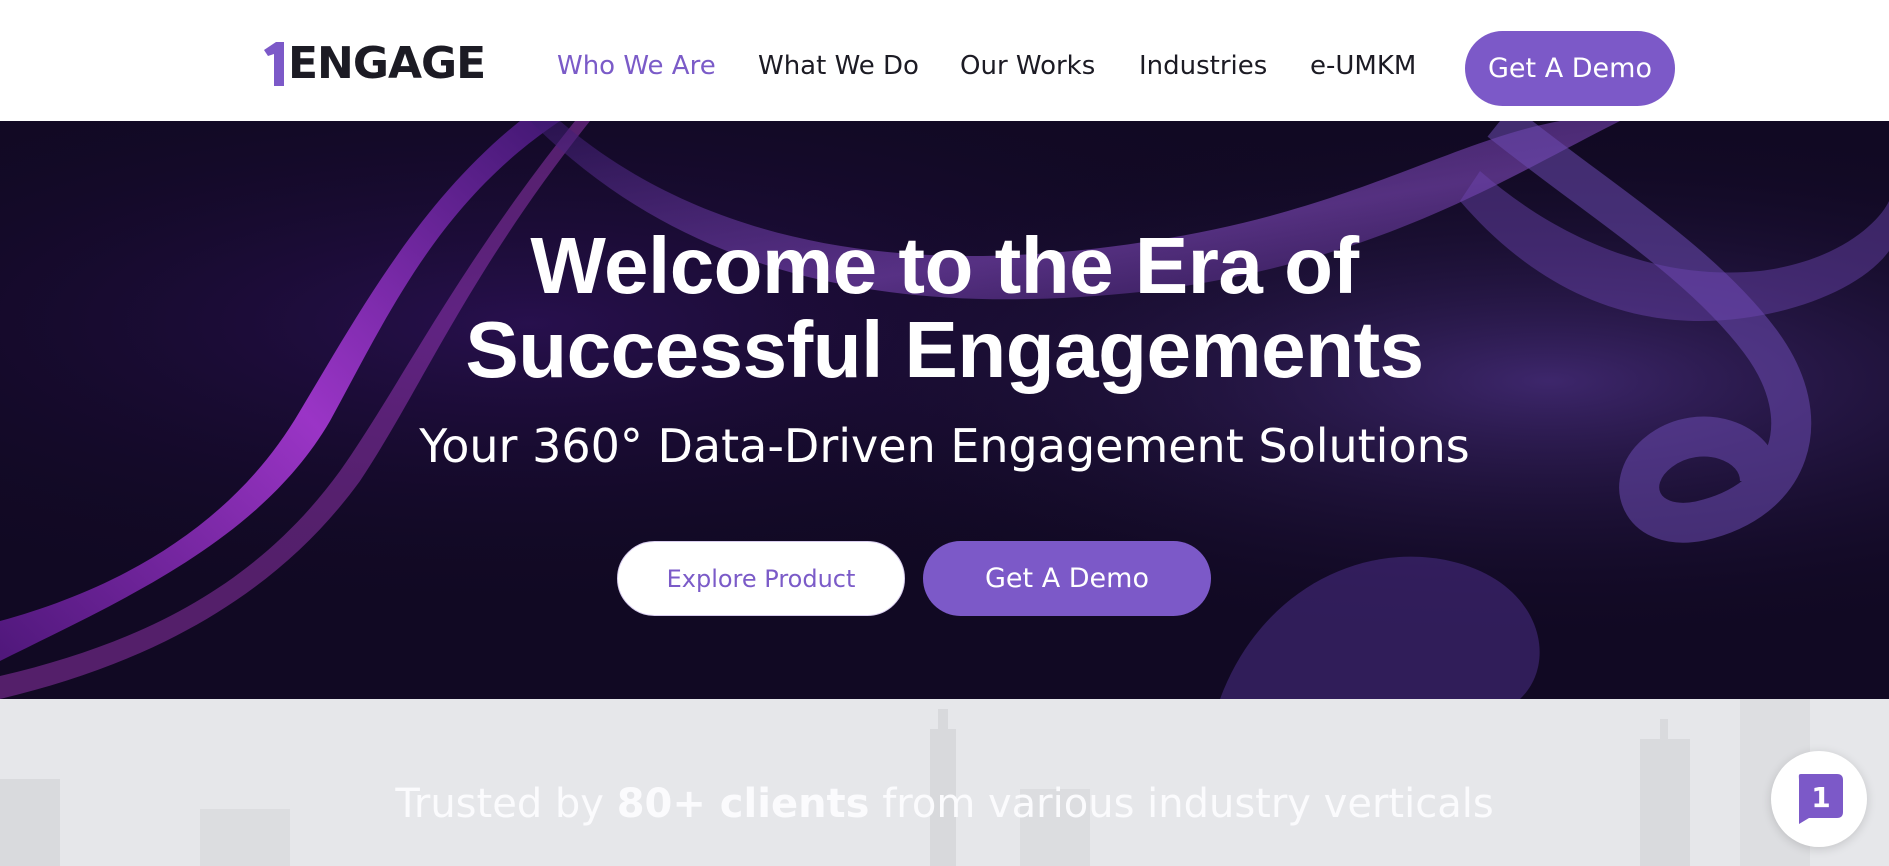 The image size is (1889, 866). Describe the element at coordinates (387, 63) in the screenshot. I see `logo-text: ENGAGE` at that location.